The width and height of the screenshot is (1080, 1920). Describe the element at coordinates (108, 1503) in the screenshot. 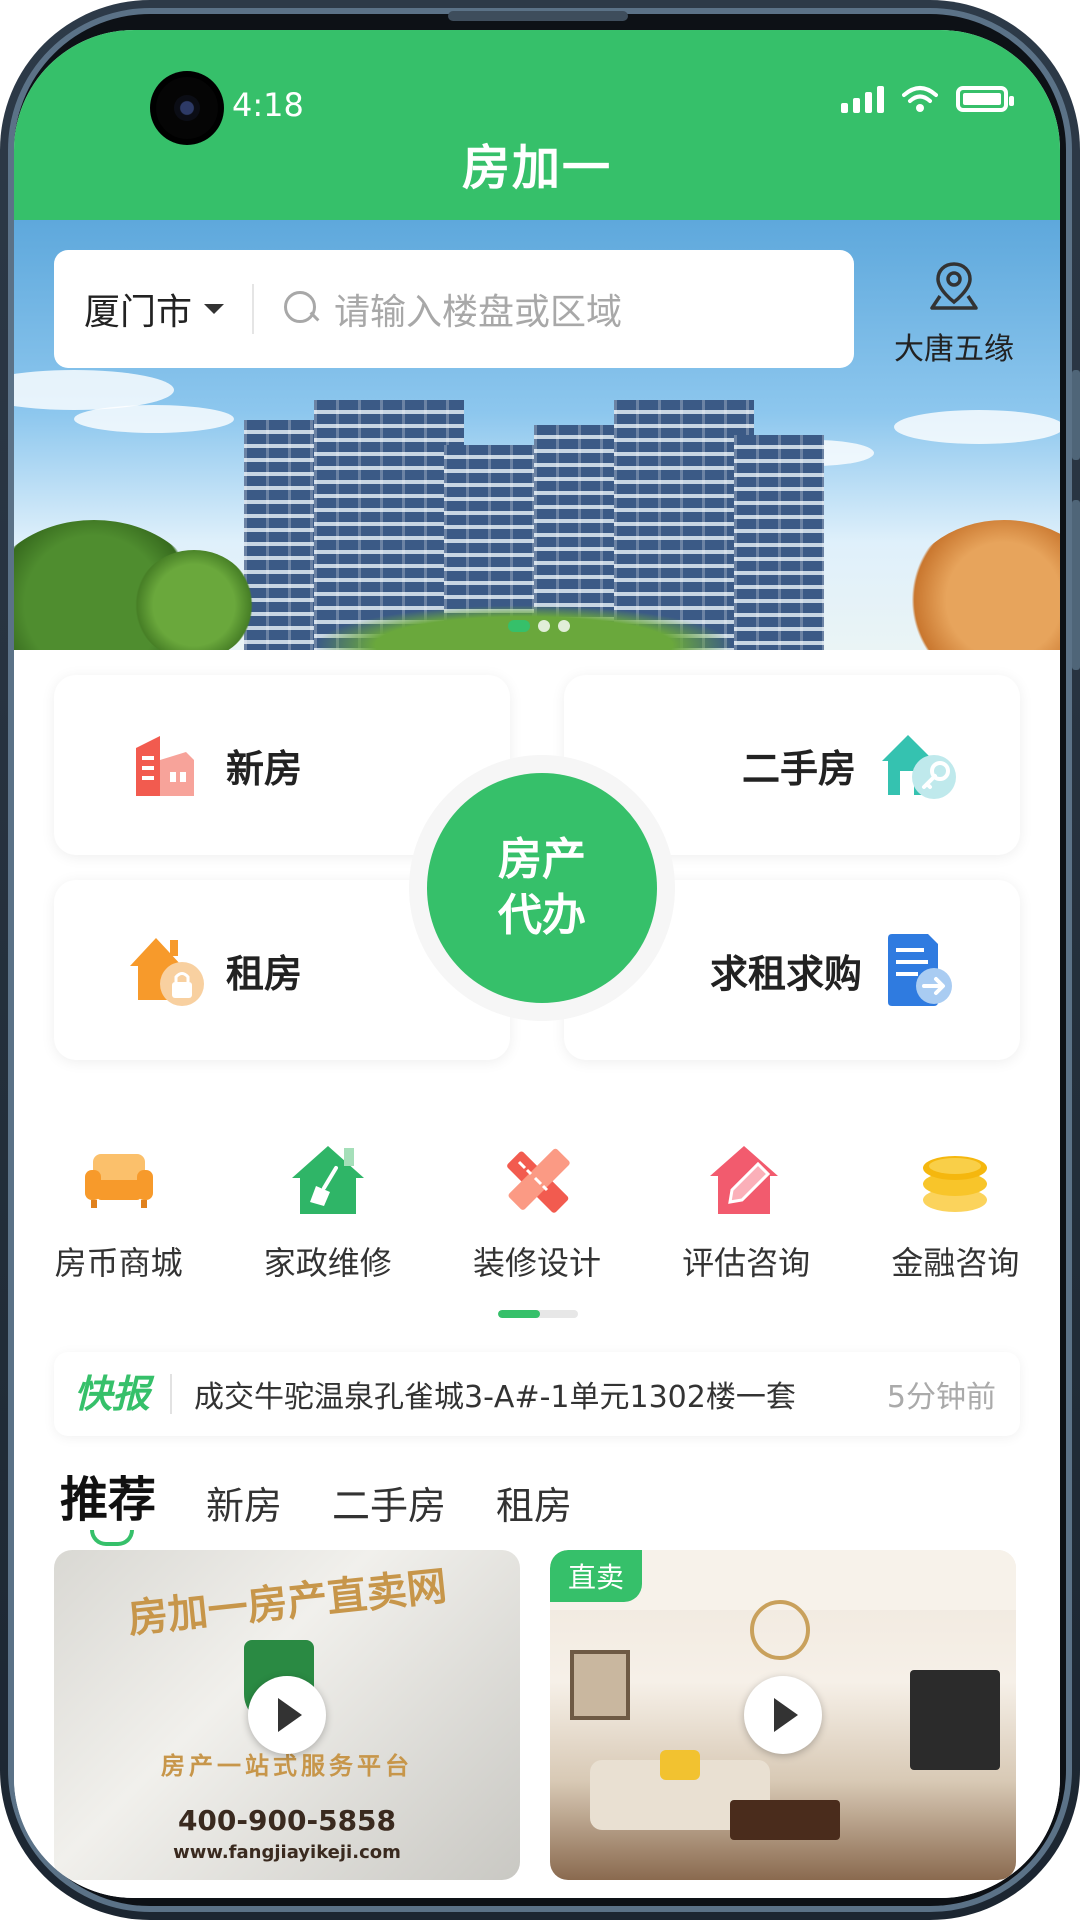

I see `tab-recommend: 推荐` at that location.